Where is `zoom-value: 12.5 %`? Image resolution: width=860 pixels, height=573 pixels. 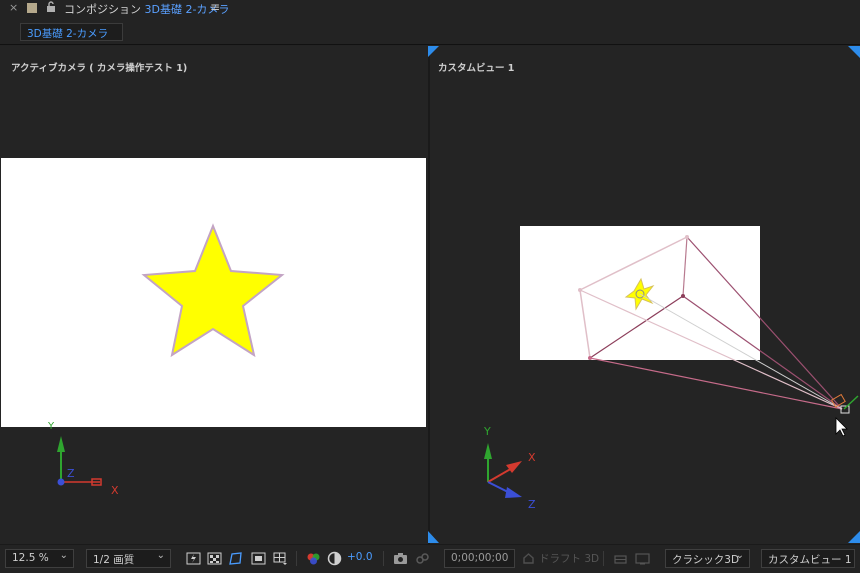
zoom-value: 12.5 % is located at coordinates (30, 558).